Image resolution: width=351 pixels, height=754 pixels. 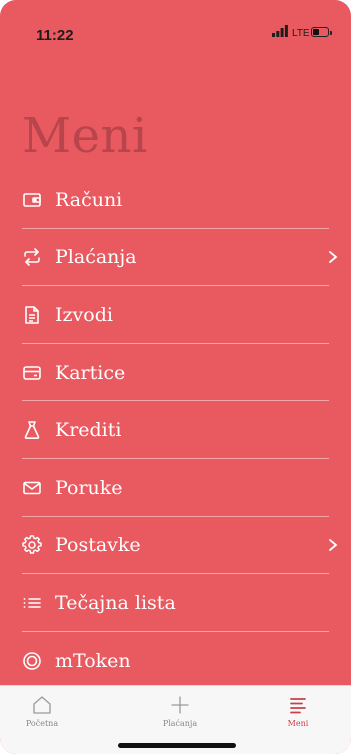 I want to click on status-time: 11:22, so click(x=55, y=35).